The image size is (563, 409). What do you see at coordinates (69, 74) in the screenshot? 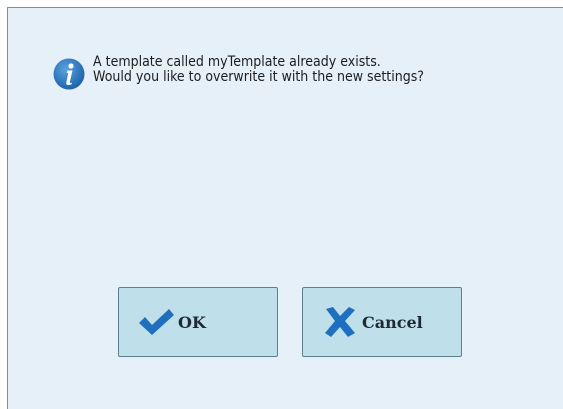
I see `info-icon` at bounding box center [69, 74].